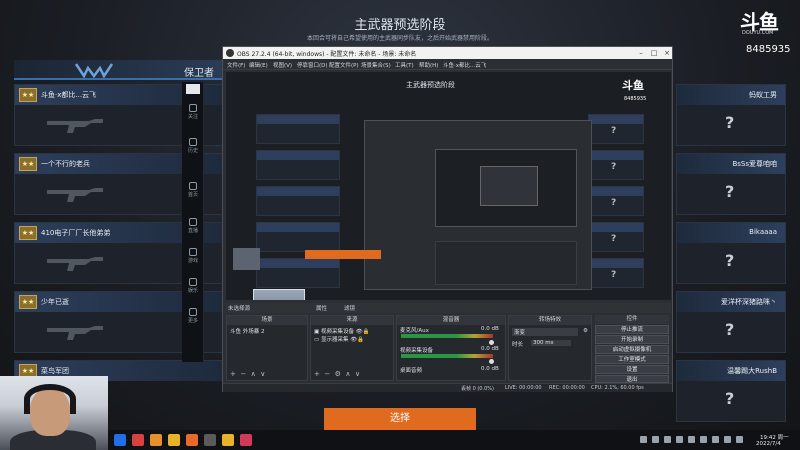  What do you see at coordinates (352, 348) in the screenshot?
I see `sources-dock: 来源 ▣ 视频采集设备 👁🔒 ▭ 显示器采集 👁🔒 + − ⚙ ∧ ∨` at bounding box center [352, 348].